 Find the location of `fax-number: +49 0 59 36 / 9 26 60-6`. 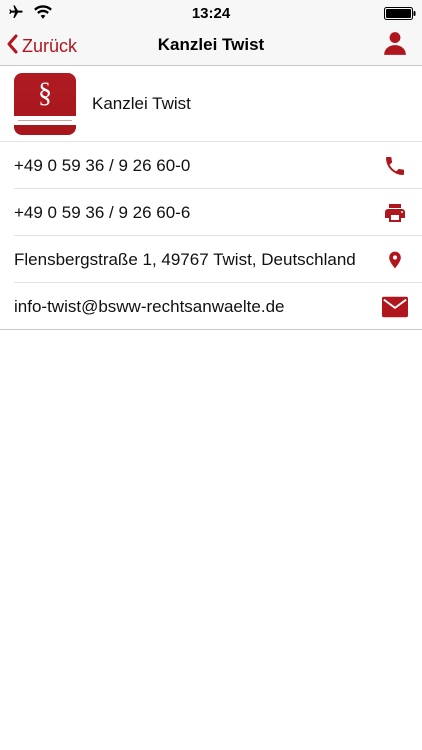

fax-number: +49 0 59 36 / 9 26 60-6 is located at coordinates (102, 212).